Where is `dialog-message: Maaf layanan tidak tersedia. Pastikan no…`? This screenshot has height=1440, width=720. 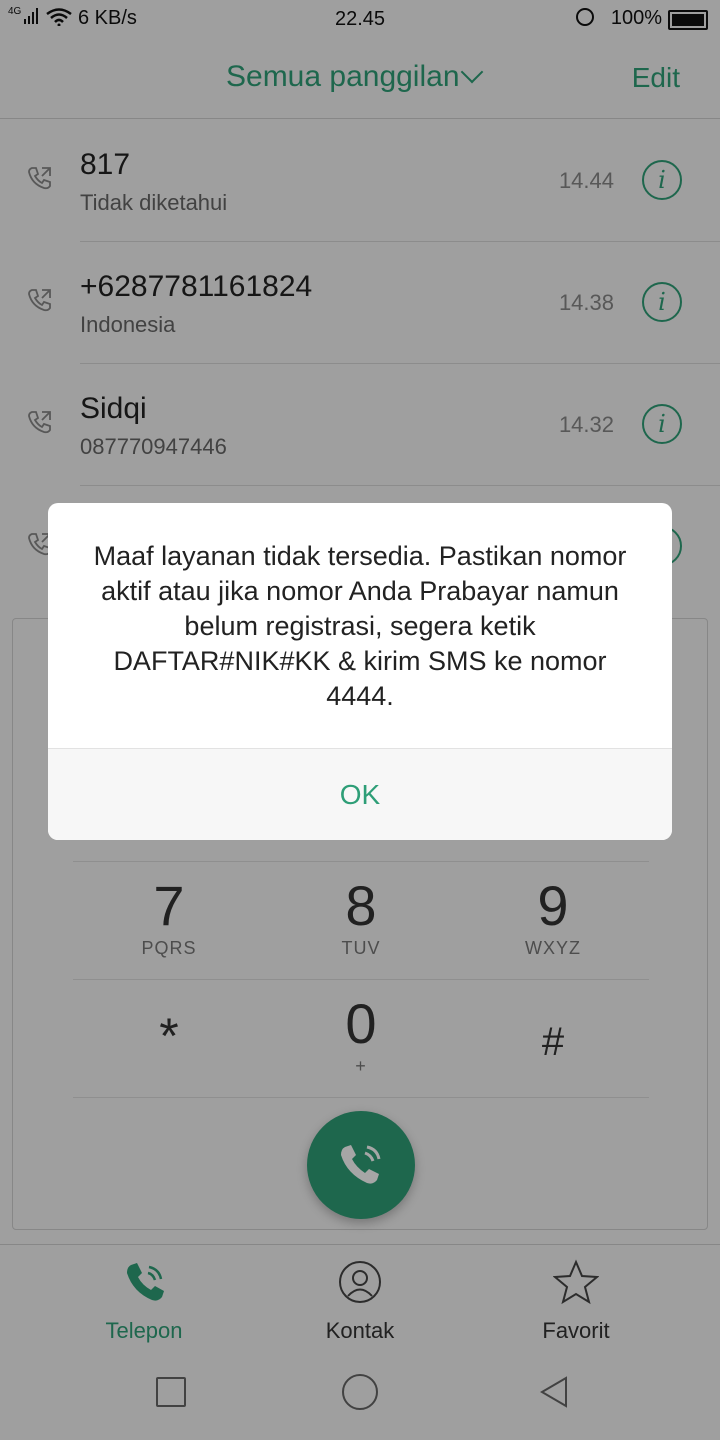 dialog-message: Maaf layanan tidak tersedia. Pastikan no… is located at coordinates (360, 626).